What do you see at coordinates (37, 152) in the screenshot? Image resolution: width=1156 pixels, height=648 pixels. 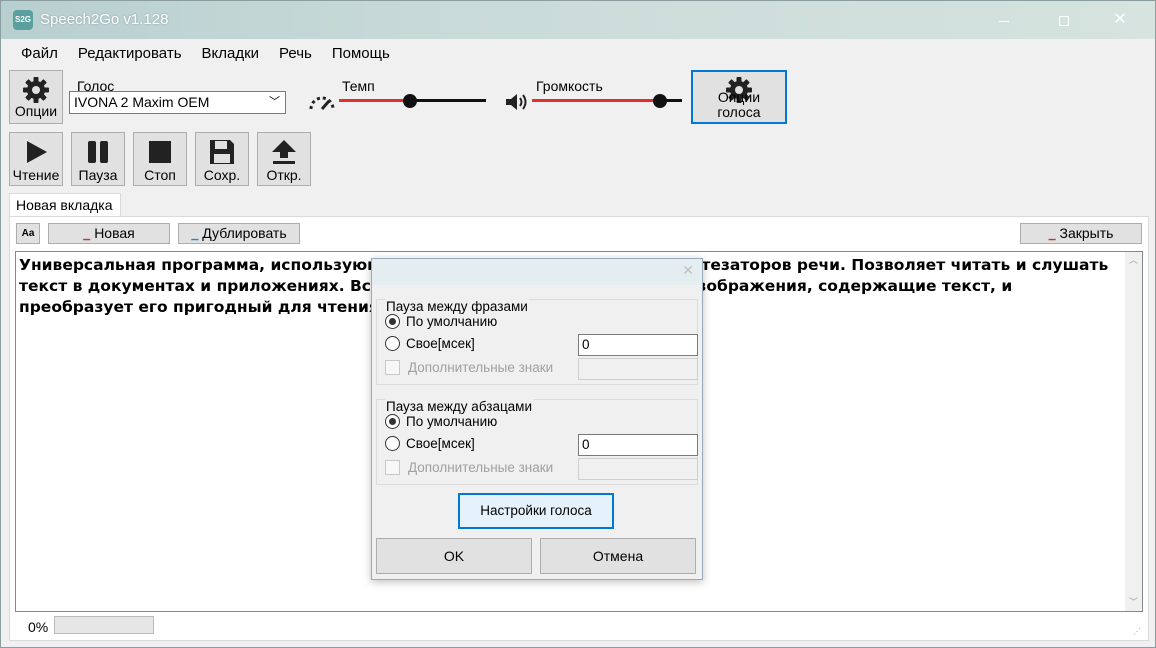 I see `play-icon` at bounding box center [37, 152].